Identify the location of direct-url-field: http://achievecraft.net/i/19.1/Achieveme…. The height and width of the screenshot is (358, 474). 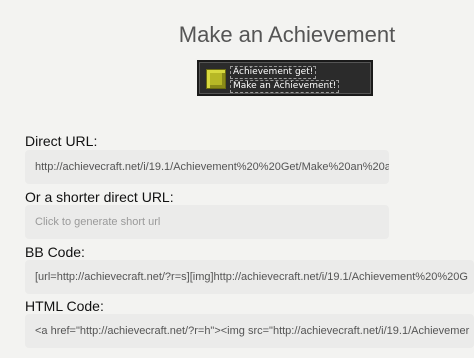
(207, 167).